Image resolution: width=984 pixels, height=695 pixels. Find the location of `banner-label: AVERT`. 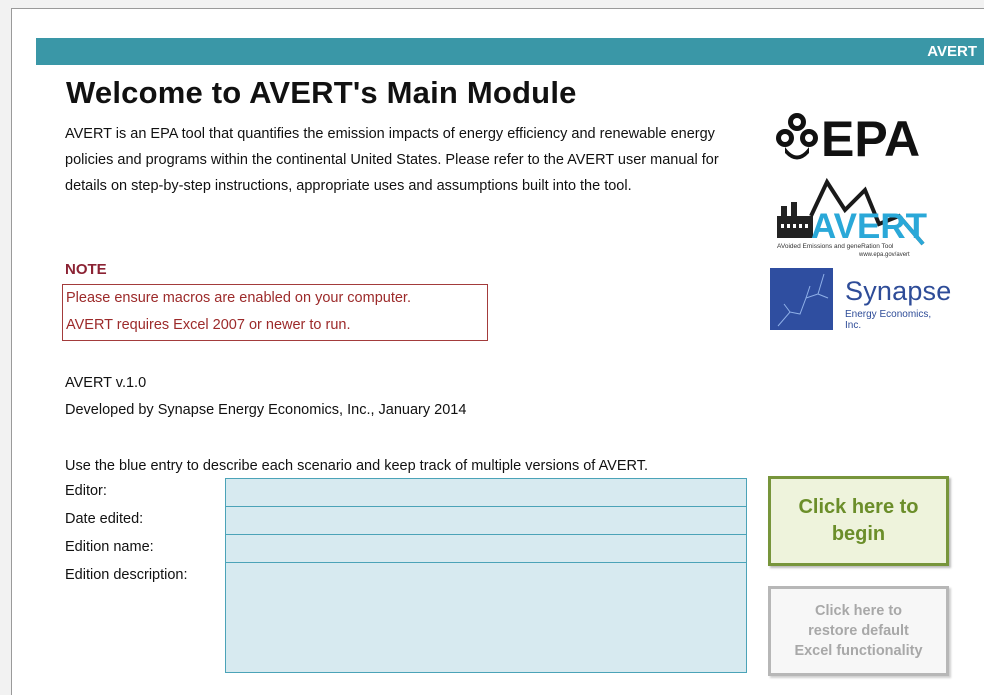

banner-label: AVERT is located at coordinates (952, 51).